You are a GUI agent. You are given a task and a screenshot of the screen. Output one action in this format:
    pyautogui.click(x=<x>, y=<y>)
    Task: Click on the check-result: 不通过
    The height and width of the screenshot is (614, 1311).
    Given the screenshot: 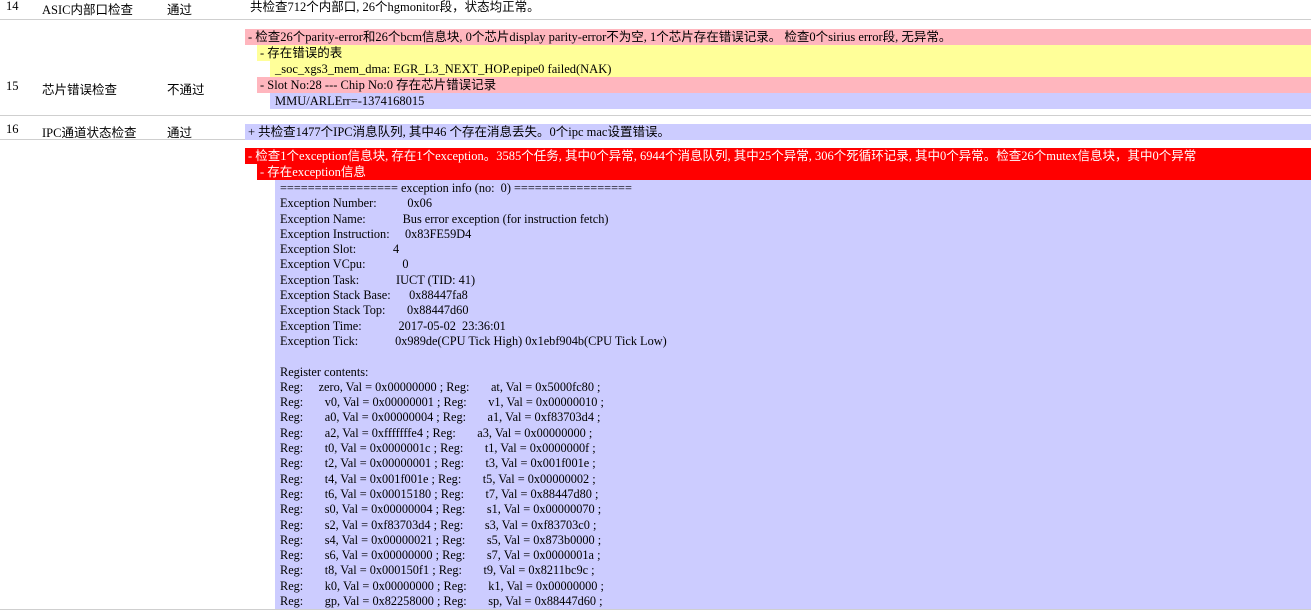 What is the action you would take?
    pyautogui.click(x=186, y=90)
    